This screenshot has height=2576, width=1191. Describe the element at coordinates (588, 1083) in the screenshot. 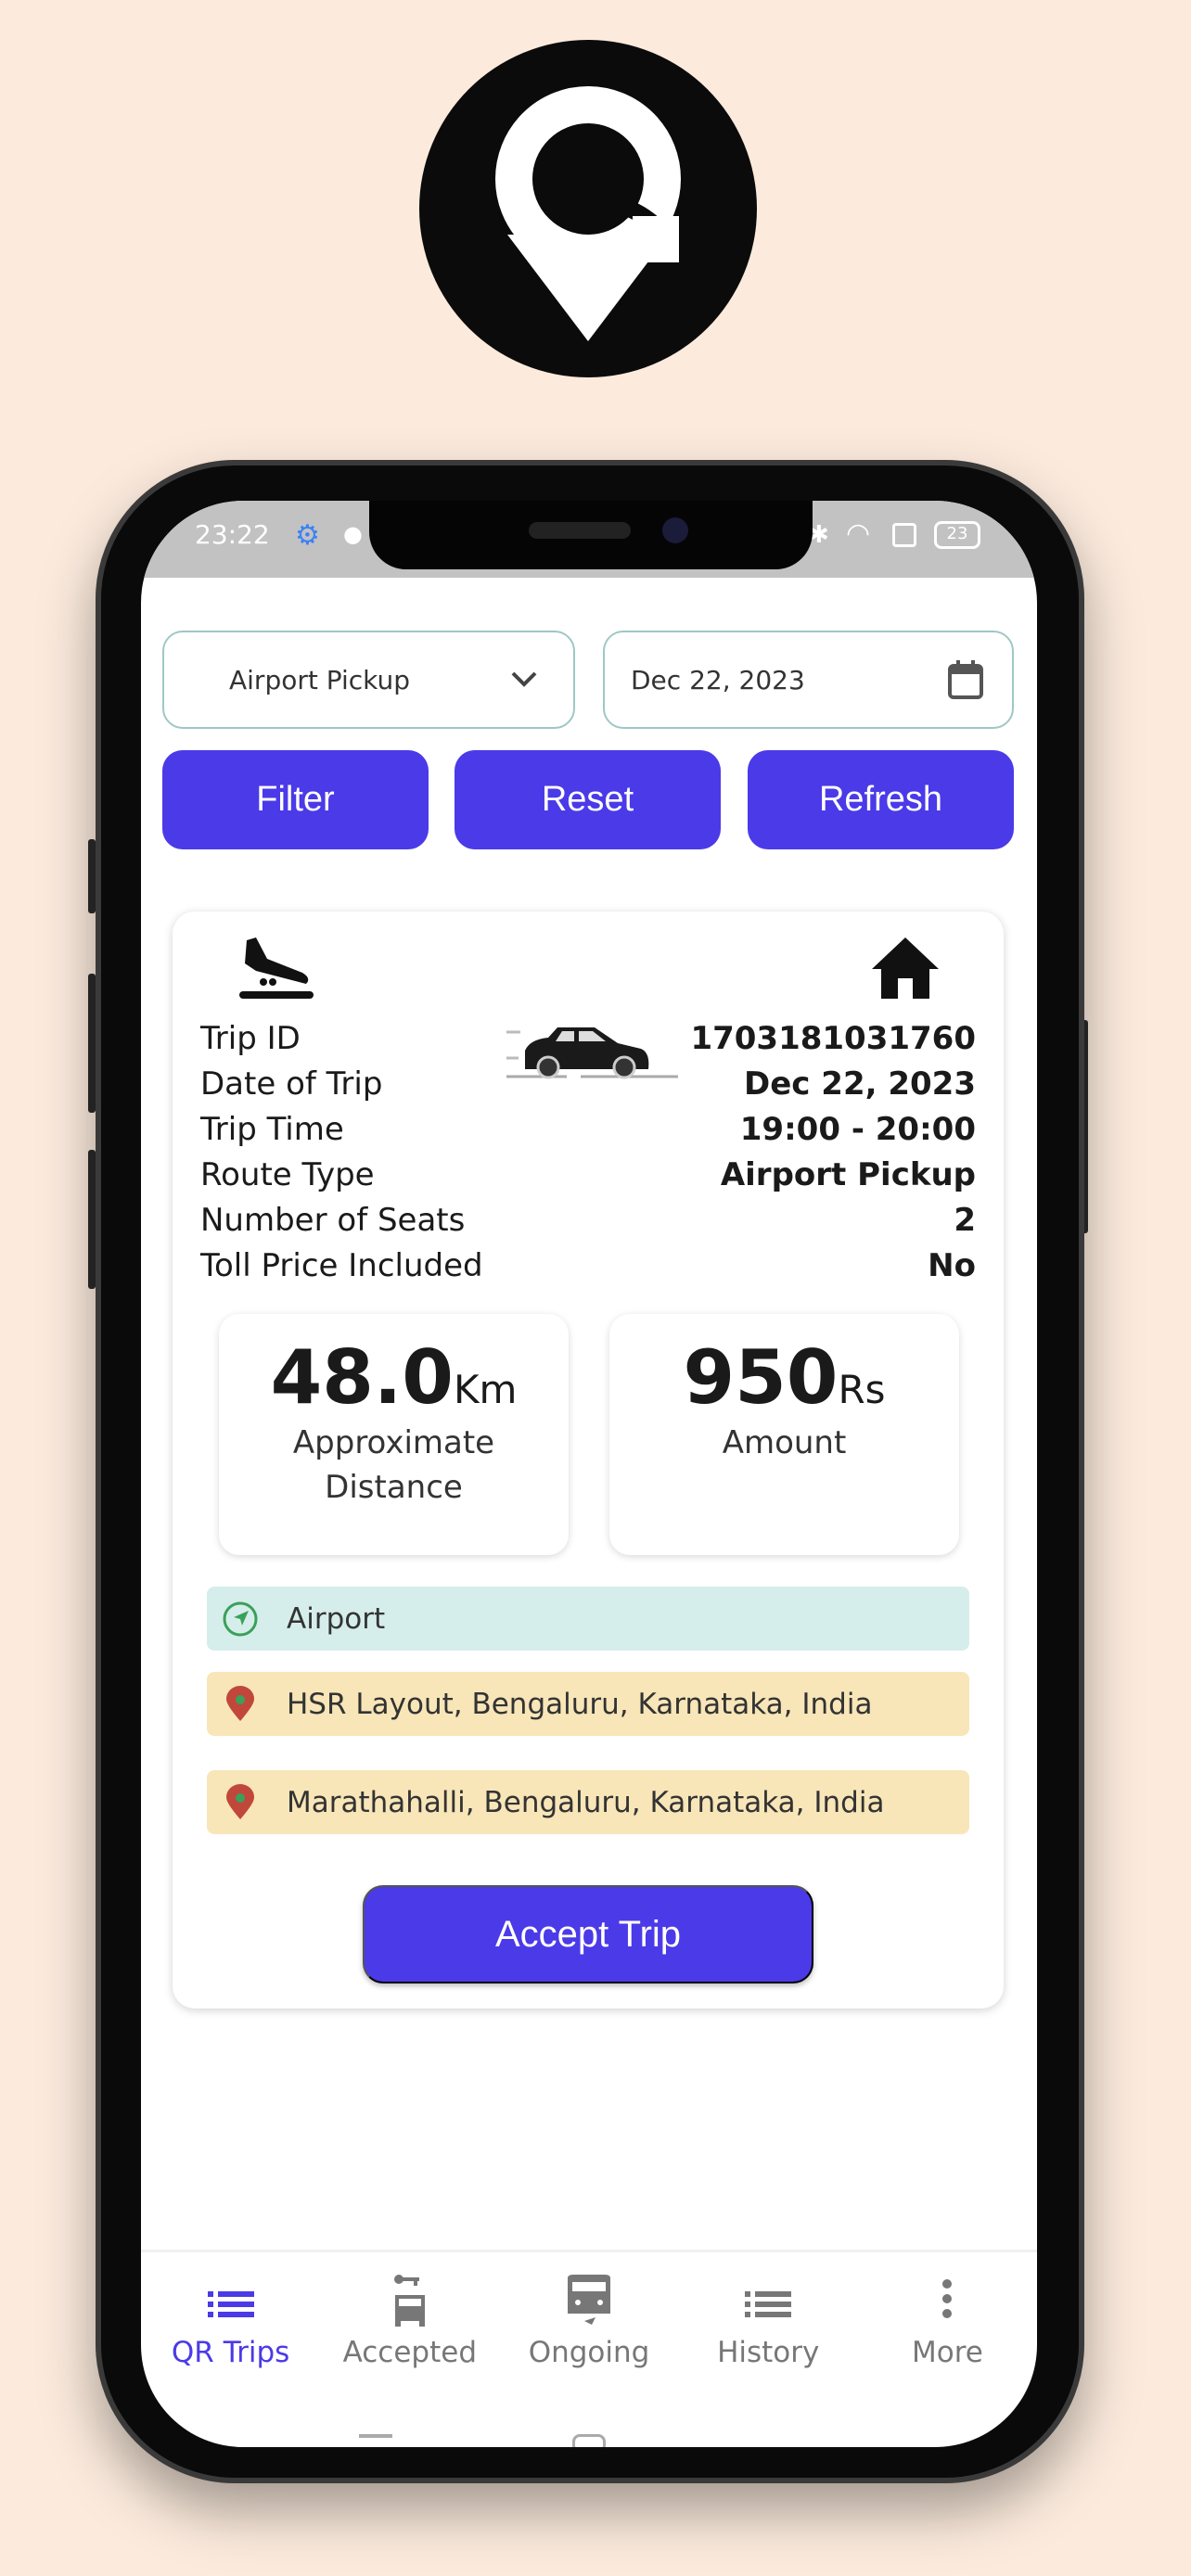

I see `trip-date-row: Date of Trip Dec 22, 2023` at that location.